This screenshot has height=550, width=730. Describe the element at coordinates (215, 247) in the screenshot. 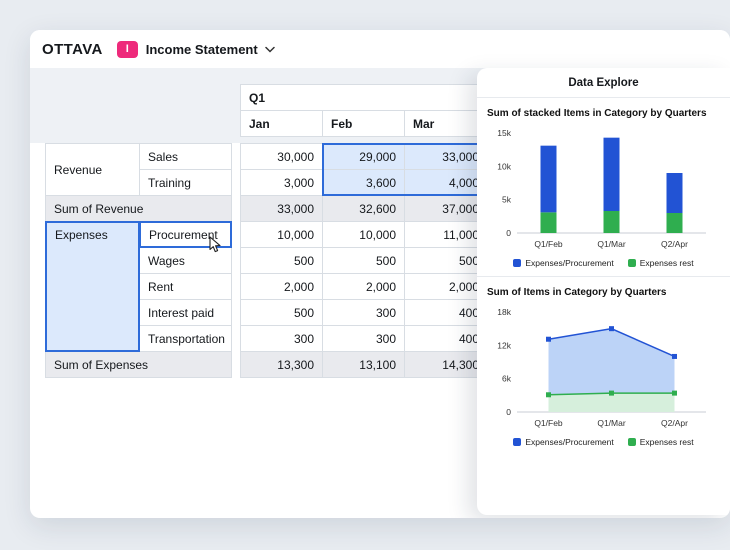

I see `cursor-icon` at that location.